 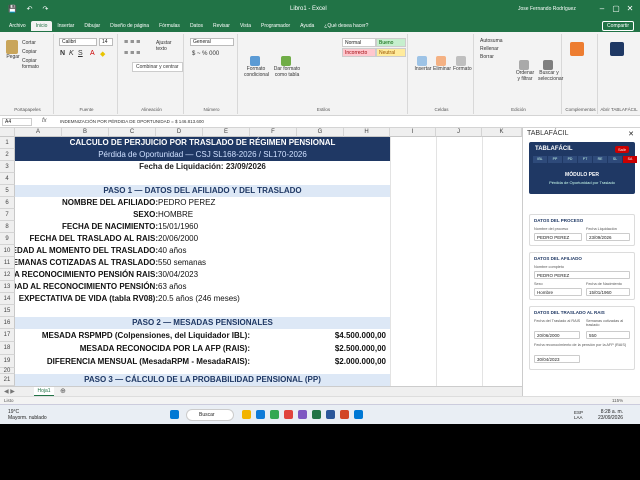 What do you see at coordinates (630, 8) in the screenshot?
I see `close-icon: ✕` at bounding box center [630, 8].